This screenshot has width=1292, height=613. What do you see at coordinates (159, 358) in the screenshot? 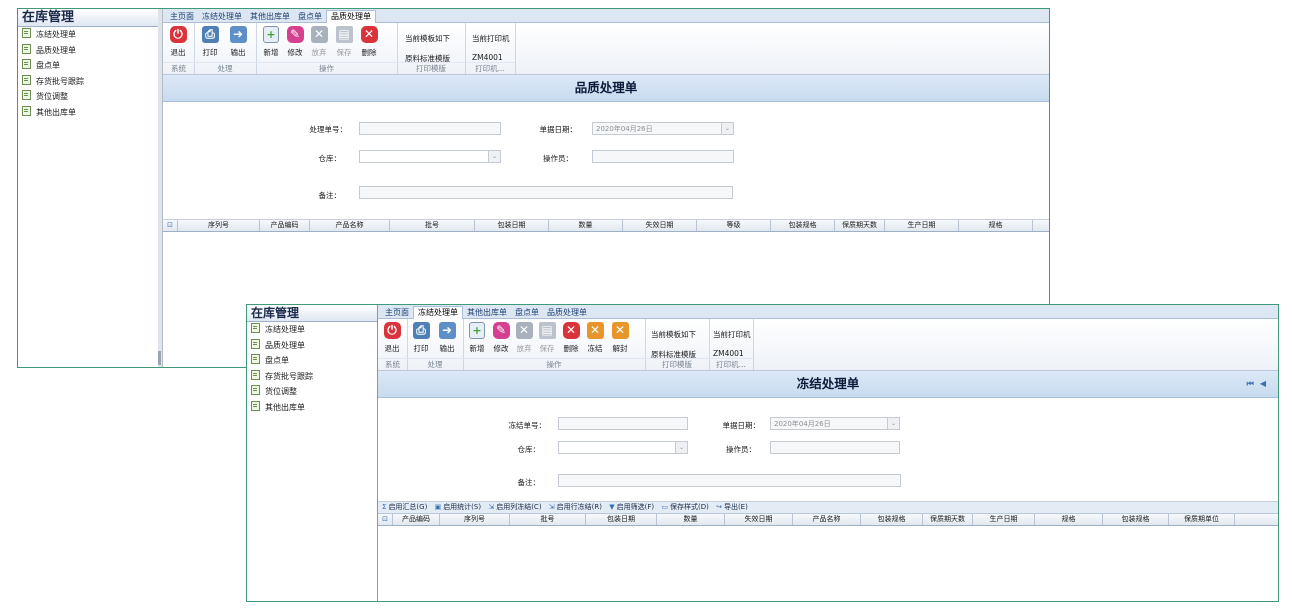
I see `splitter-grip` at bounding box center [159, 358].